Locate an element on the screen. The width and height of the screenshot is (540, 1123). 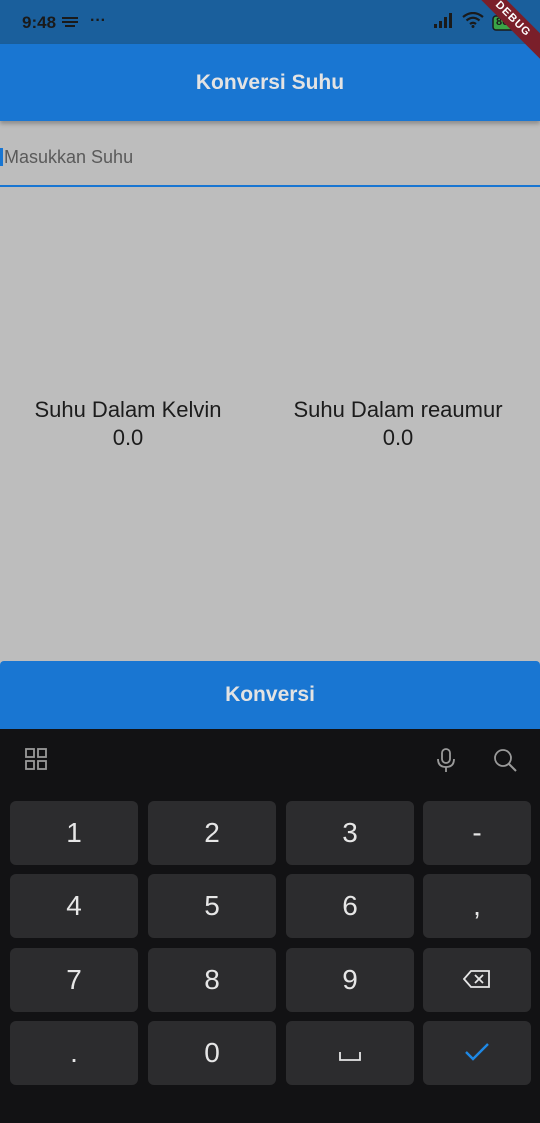
key-minus: - is located at coordinates (477, 833).